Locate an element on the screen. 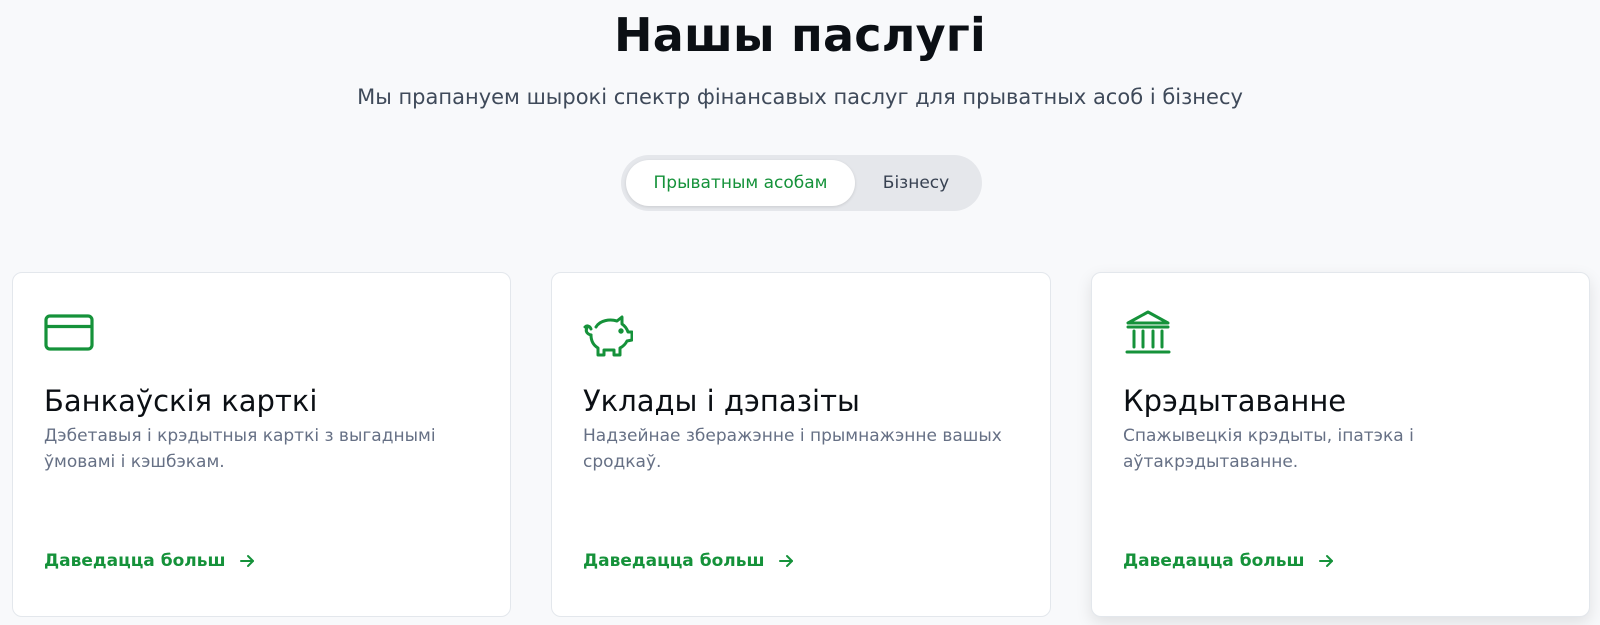 Image resolution: width=1600 pixels, height=625 pixels. page-title: Нашы паслугі is located at coordinates (800, 35).